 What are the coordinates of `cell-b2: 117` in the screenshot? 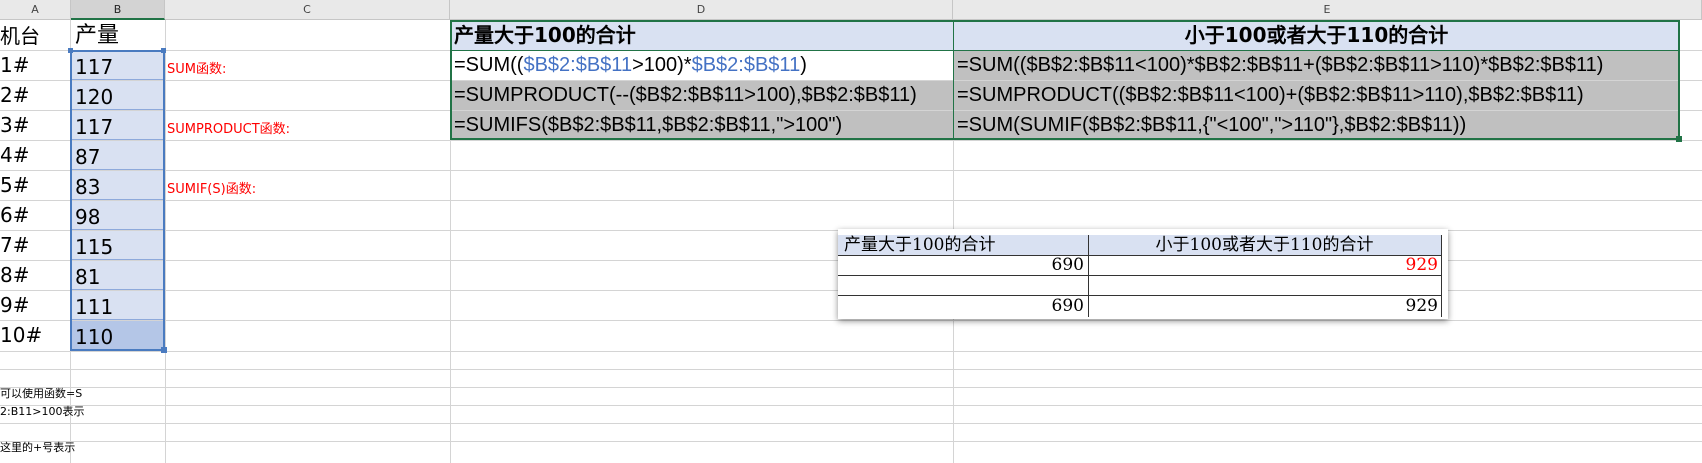 It's located at (118, 65).